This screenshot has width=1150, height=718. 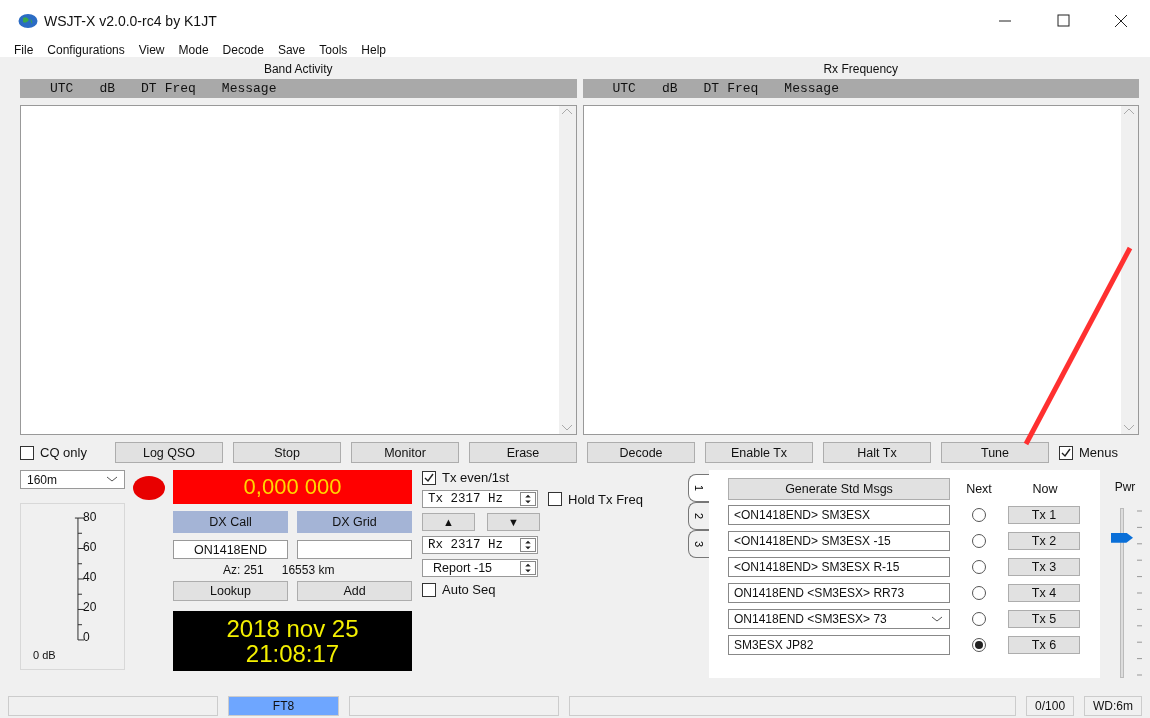 What do you see at coordinates (1089, 452) in the screenshot?
I see `checkbox: Menus` at bounding box center [1089, 452].